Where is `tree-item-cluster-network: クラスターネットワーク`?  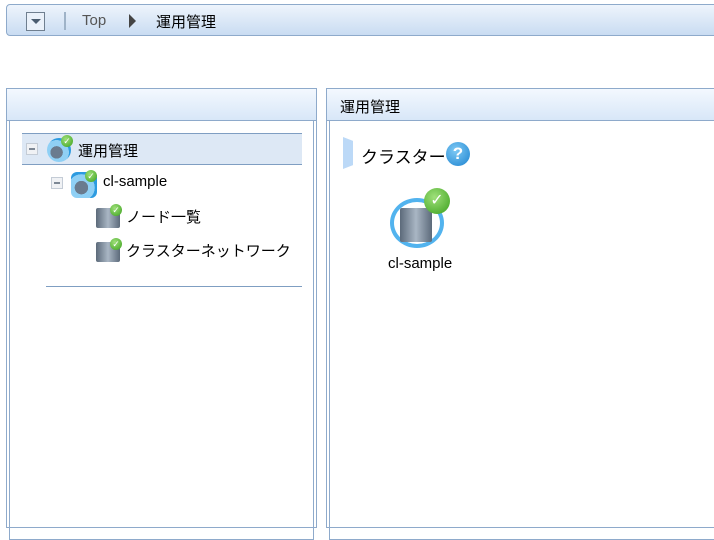 tree-item-cluster-network: クラスターネットワーク is located at coordinates (208, 250).